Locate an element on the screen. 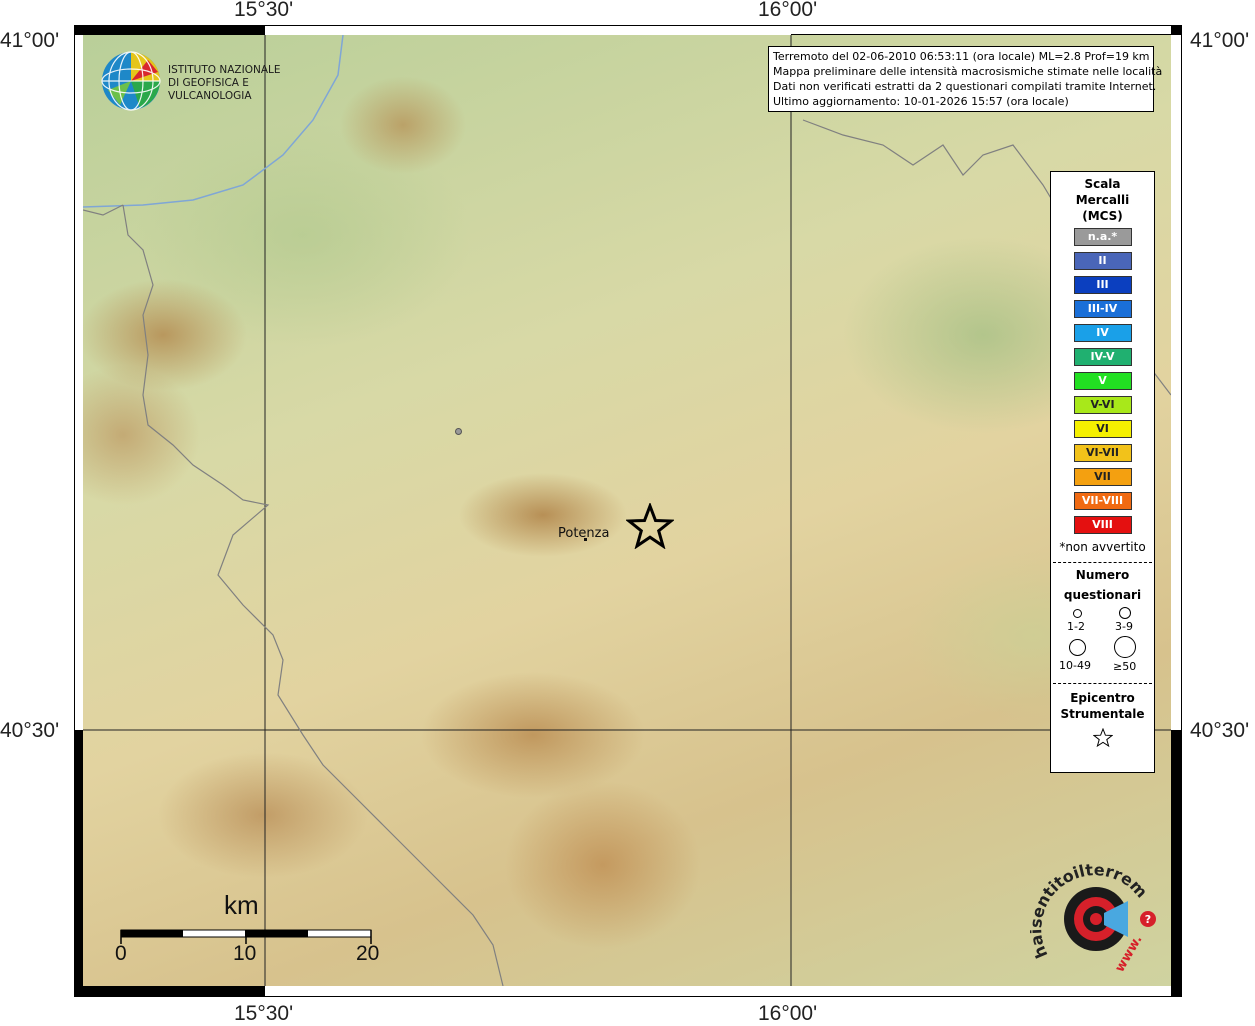 This screenshot has width=1255, height=1026. legend-title-line2: Mercalli is located at coordinates (1102, 200).